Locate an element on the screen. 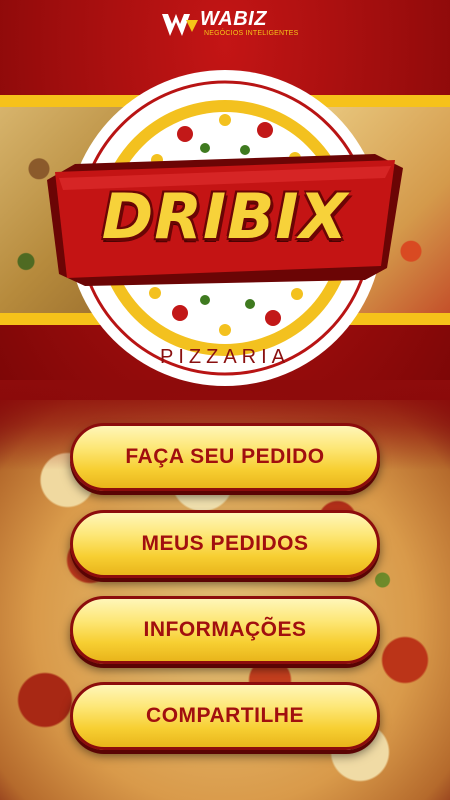  my-orders-button: MEUS PEDIDOS is located at coordinates (225, 544).